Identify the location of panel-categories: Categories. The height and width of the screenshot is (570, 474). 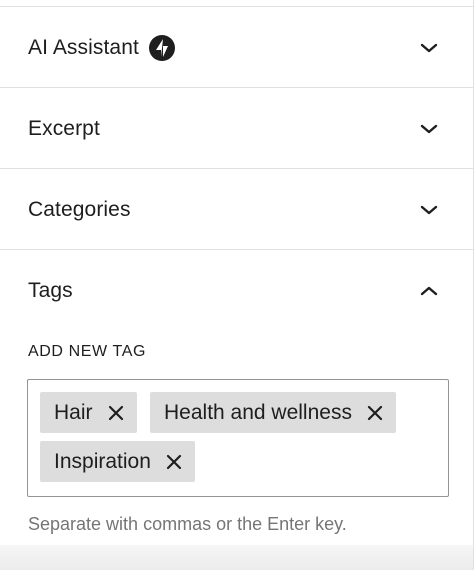
(236, 209).